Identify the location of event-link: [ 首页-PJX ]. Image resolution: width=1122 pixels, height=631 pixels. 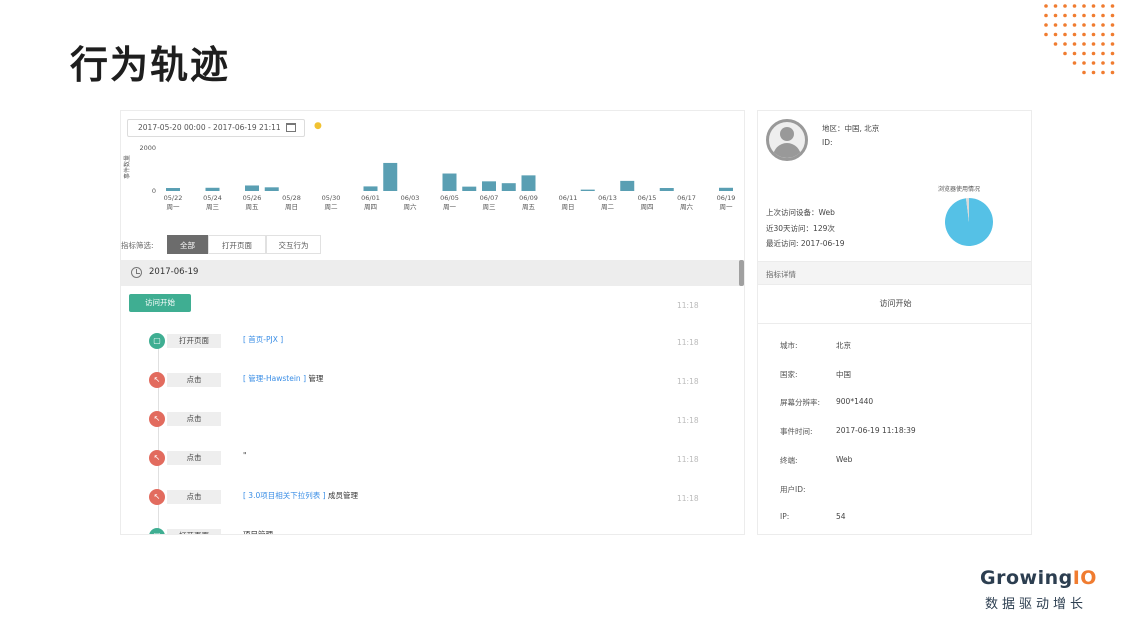
(263, 339).